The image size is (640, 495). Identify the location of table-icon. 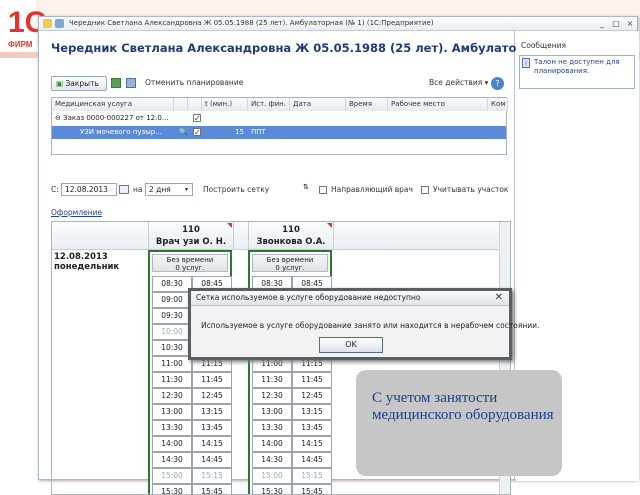
(131, 83).